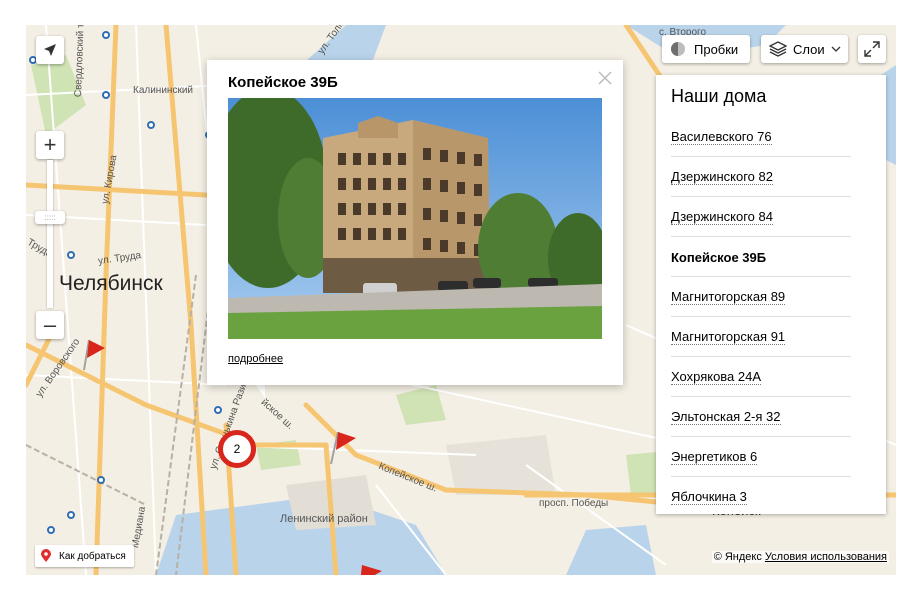 The width and height of the screenshot is (923, 600). I want to click on list-item-label: Дзержинского 82, so click(722, 177).